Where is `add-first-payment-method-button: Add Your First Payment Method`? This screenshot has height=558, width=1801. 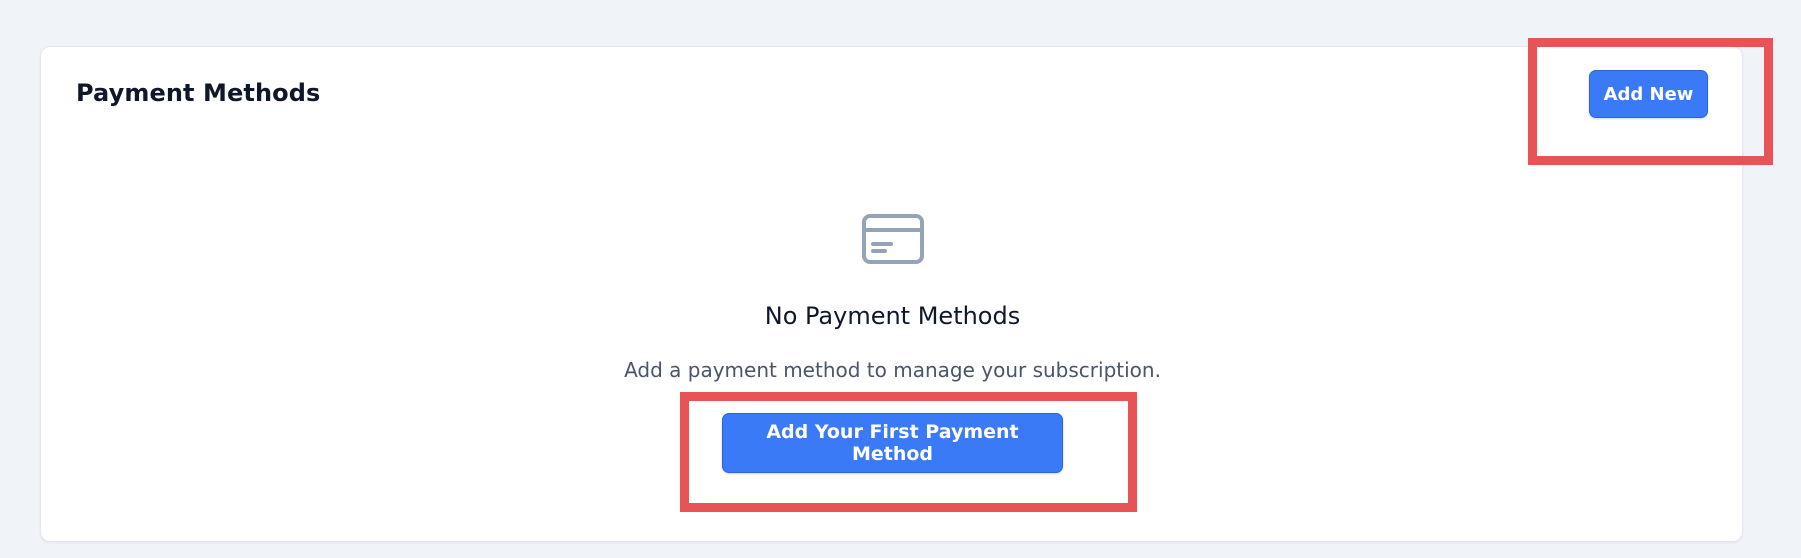
add-first-payment-method-button: Add Your First Payment Method is located at coordinates (892, 443).